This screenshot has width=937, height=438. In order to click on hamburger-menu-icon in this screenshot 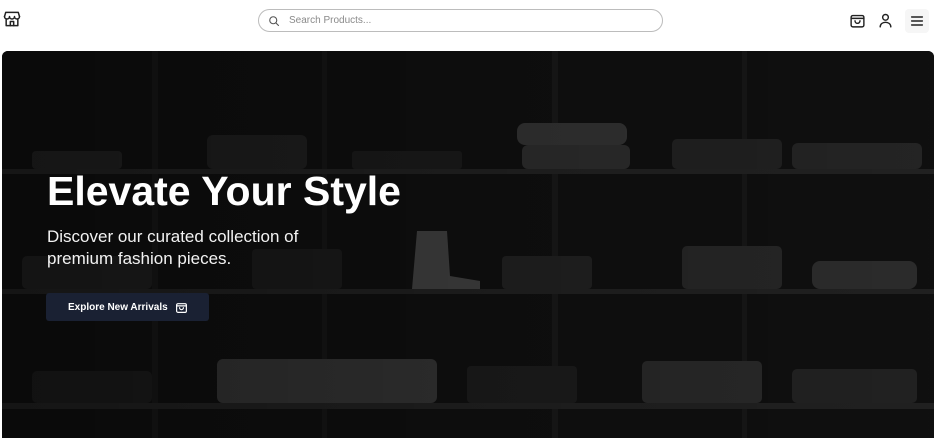, I will do `click(917, 21)`.